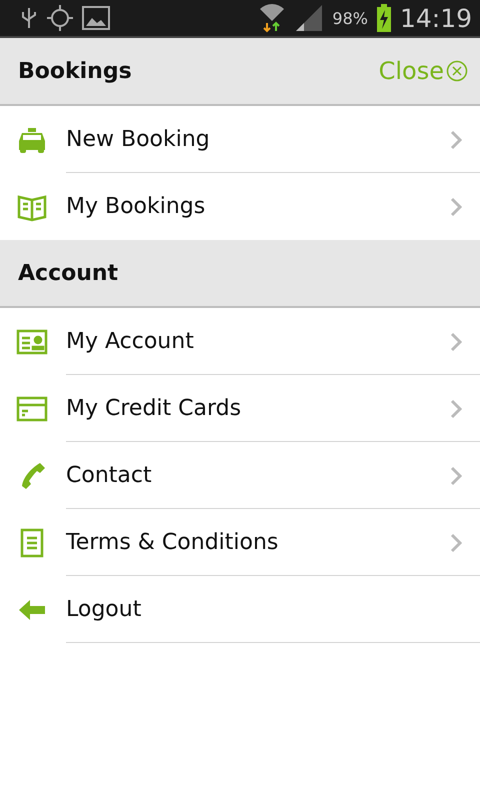 Image resolution: width=480 pixels, height=800 pixels. I want to click on signal-icon, so click(309, 18).